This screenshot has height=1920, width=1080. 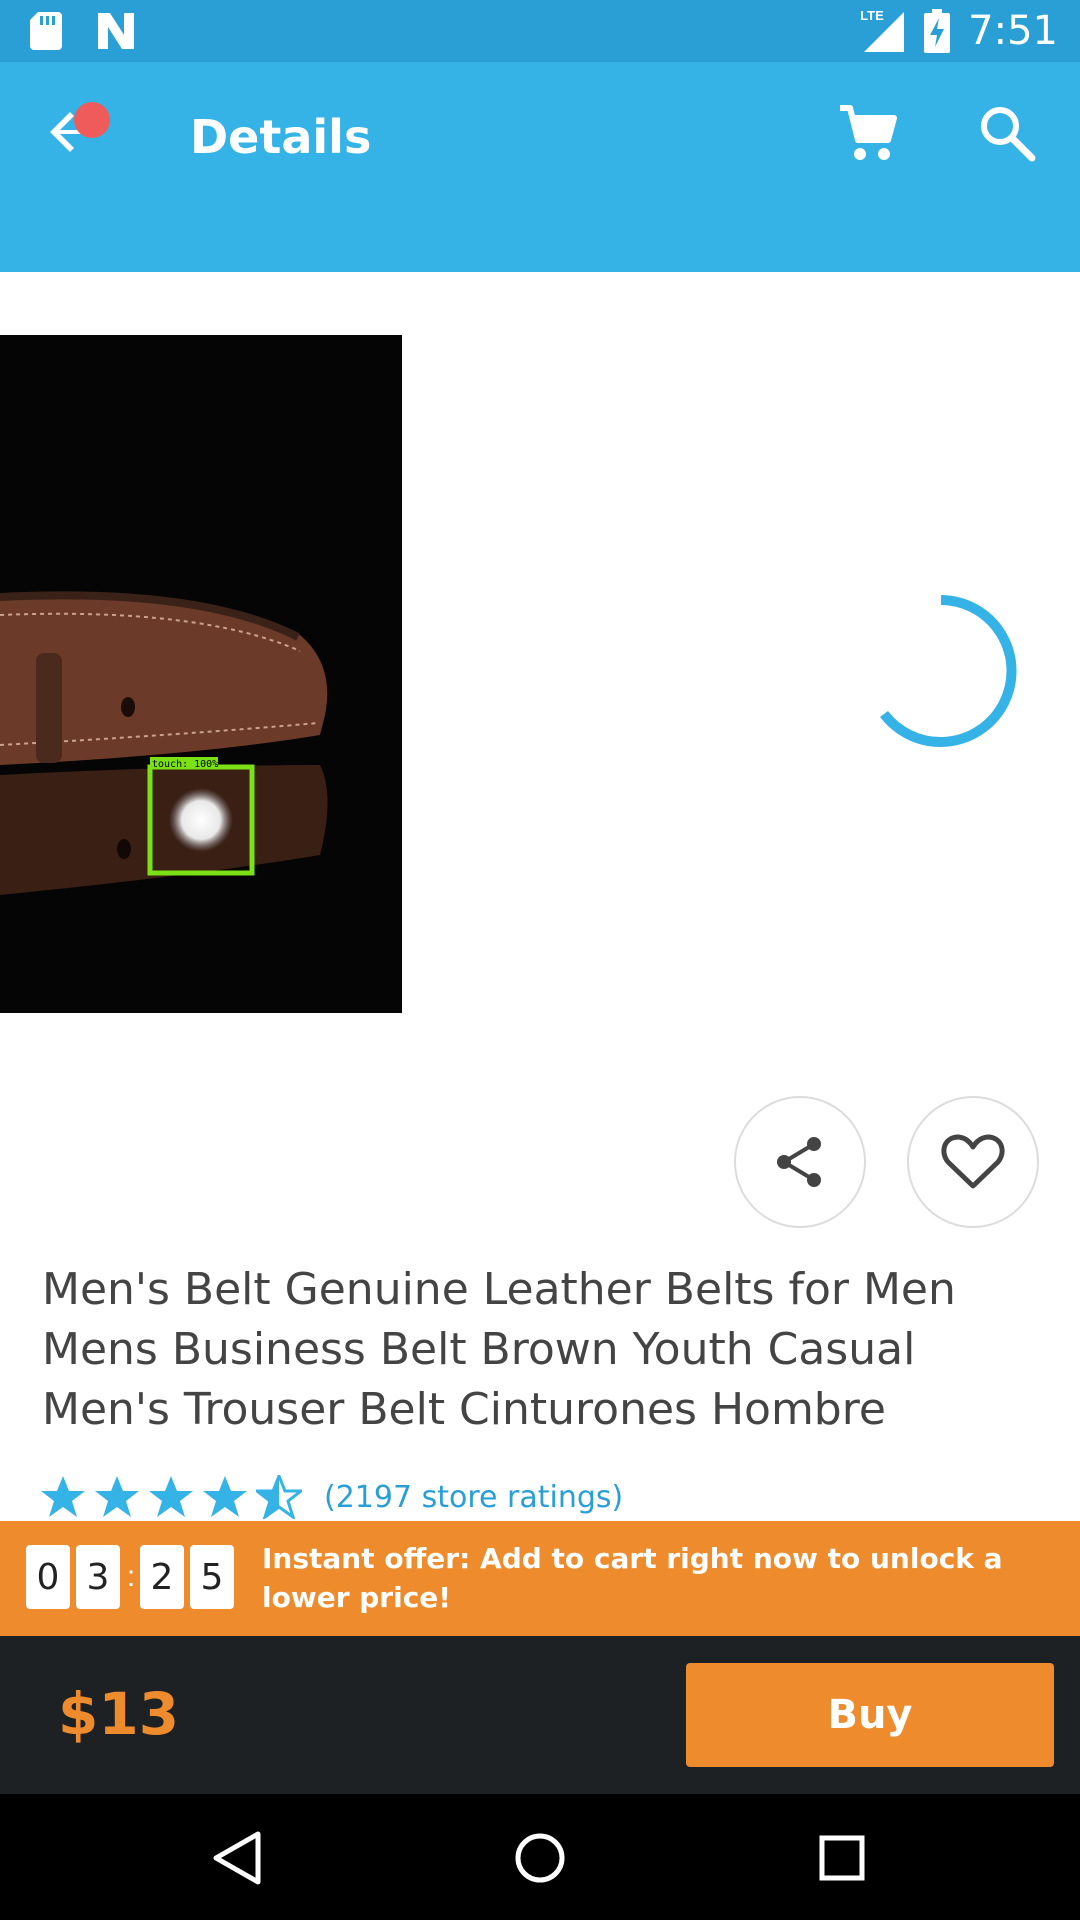 I want to click on sd-card-icon, so click(x=46, y=31).